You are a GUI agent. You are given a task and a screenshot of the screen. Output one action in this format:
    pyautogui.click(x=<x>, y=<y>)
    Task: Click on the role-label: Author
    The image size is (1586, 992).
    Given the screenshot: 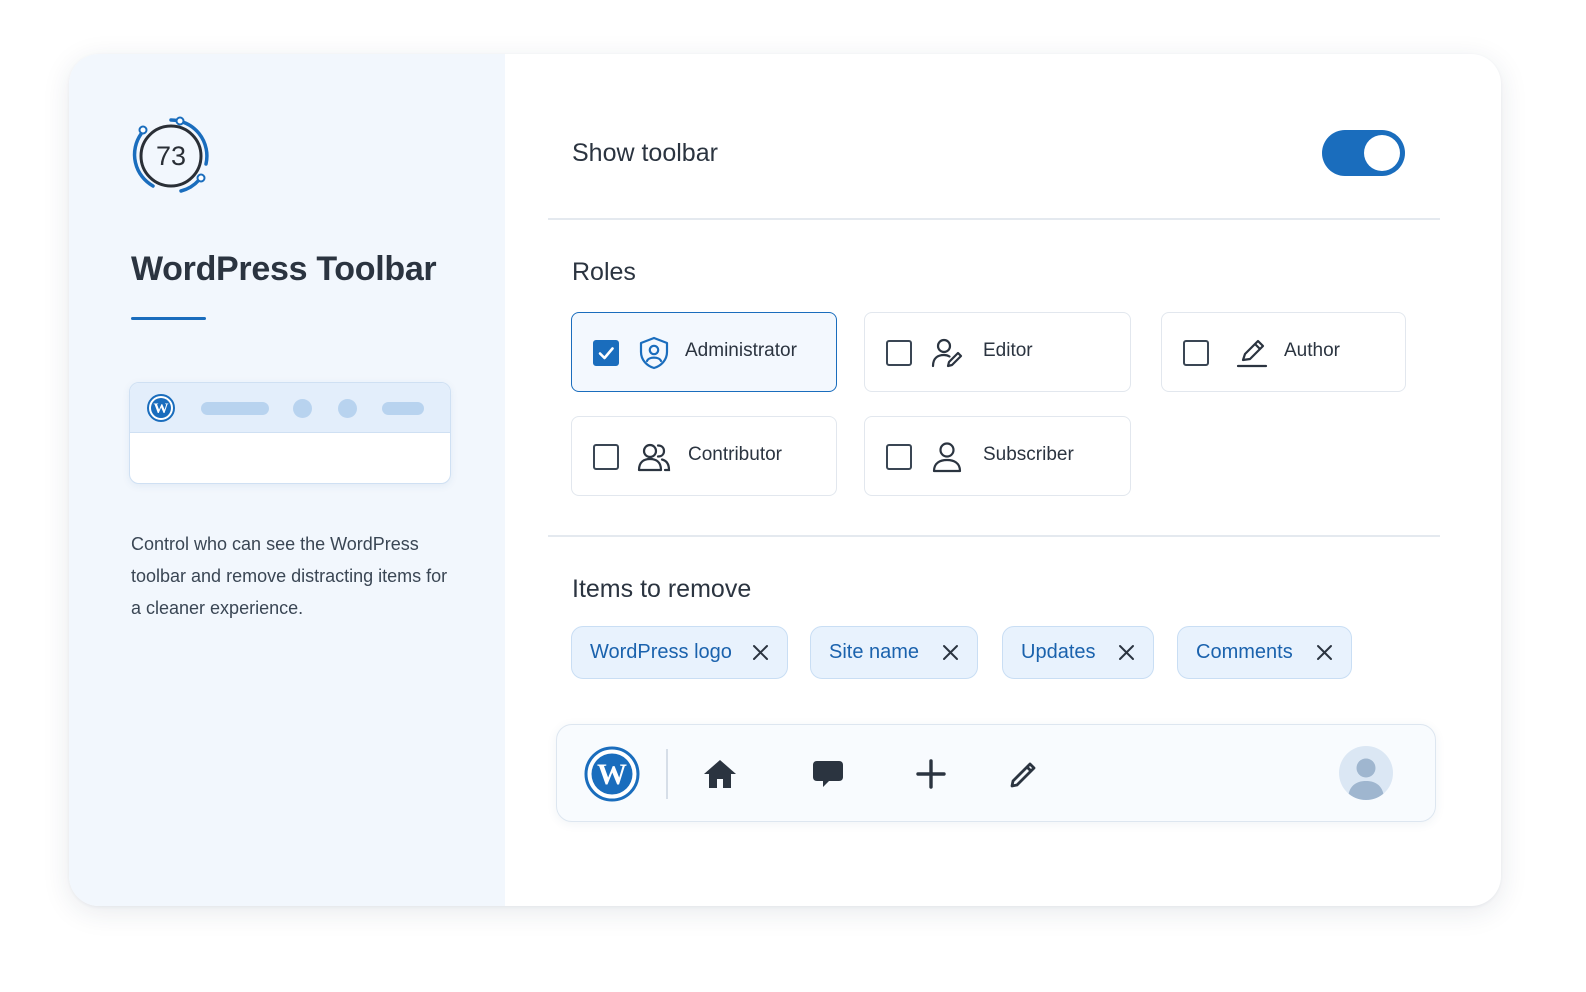 What is the action you would take?
    pyautogui.click(x=1312, y=350)
    